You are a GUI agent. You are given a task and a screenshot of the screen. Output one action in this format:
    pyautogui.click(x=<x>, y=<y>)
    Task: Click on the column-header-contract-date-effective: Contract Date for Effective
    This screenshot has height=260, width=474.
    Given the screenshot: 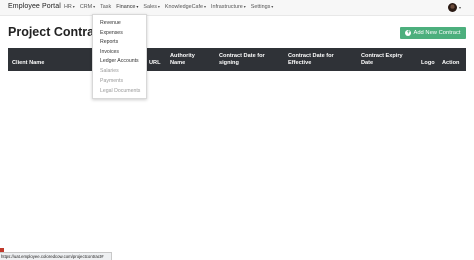 What is the action you would take?
    pyautogui.click(x=311, y=59)
    